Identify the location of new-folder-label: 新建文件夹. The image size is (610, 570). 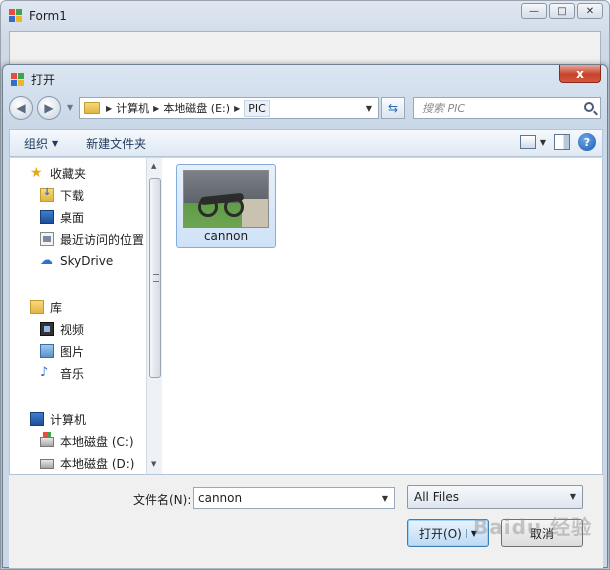
(116, 143).